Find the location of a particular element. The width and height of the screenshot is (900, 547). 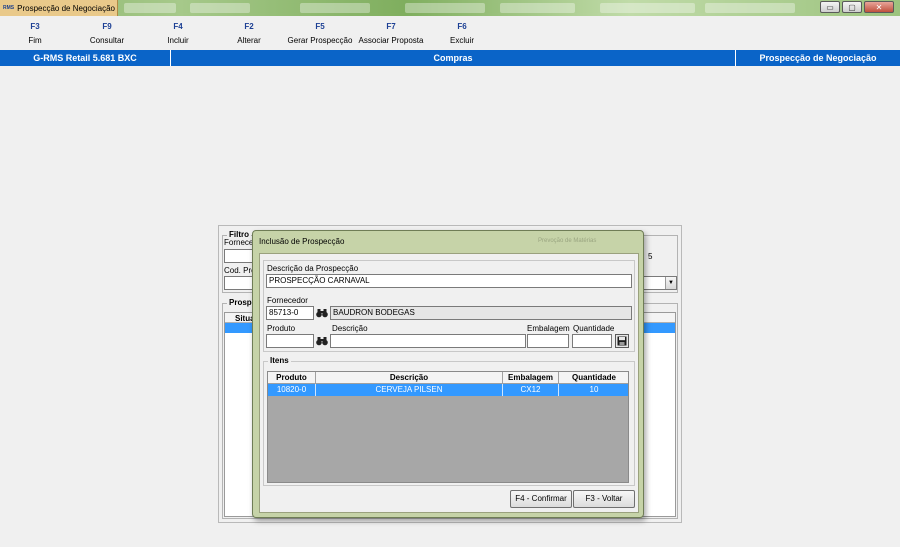

fkey-label: F5 is located at coordinates (320, 26).